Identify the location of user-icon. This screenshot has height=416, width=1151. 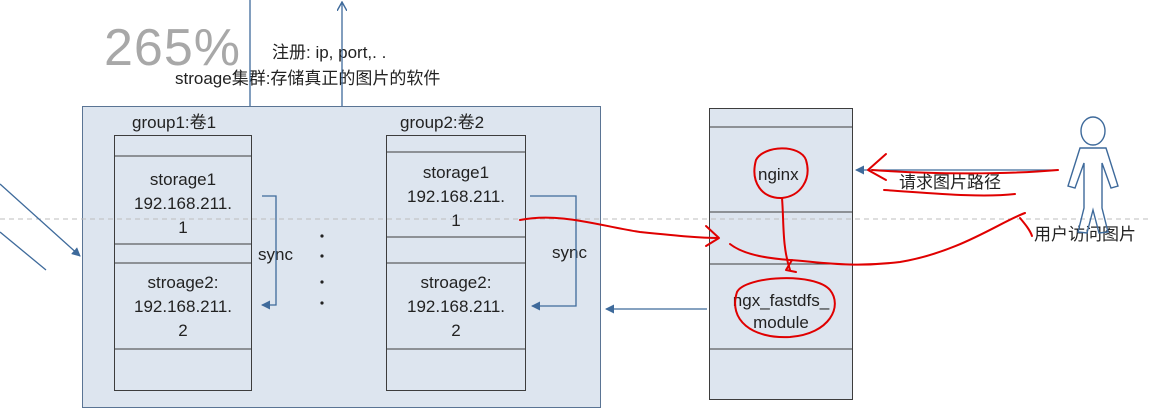
(1093, 175).